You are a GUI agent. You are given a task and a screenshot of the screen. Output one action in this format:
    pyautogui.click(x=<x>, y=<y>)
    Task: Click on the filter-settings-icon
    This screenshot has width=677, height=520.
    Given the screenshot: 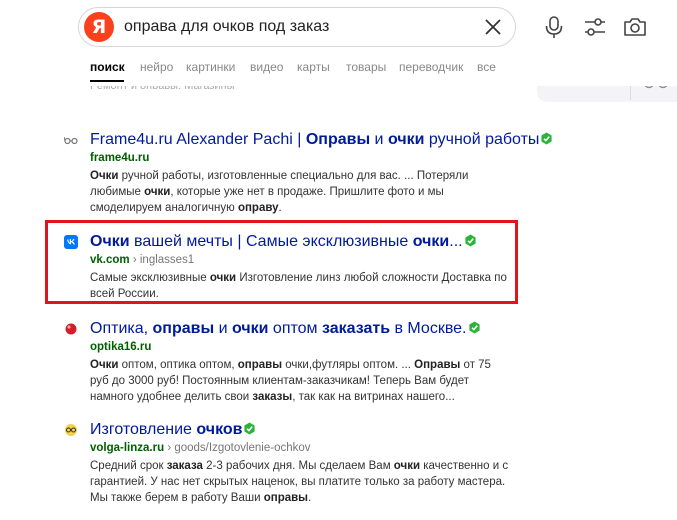 What is the action you would take?
    pyautogui.click(x=595, y=27)
    